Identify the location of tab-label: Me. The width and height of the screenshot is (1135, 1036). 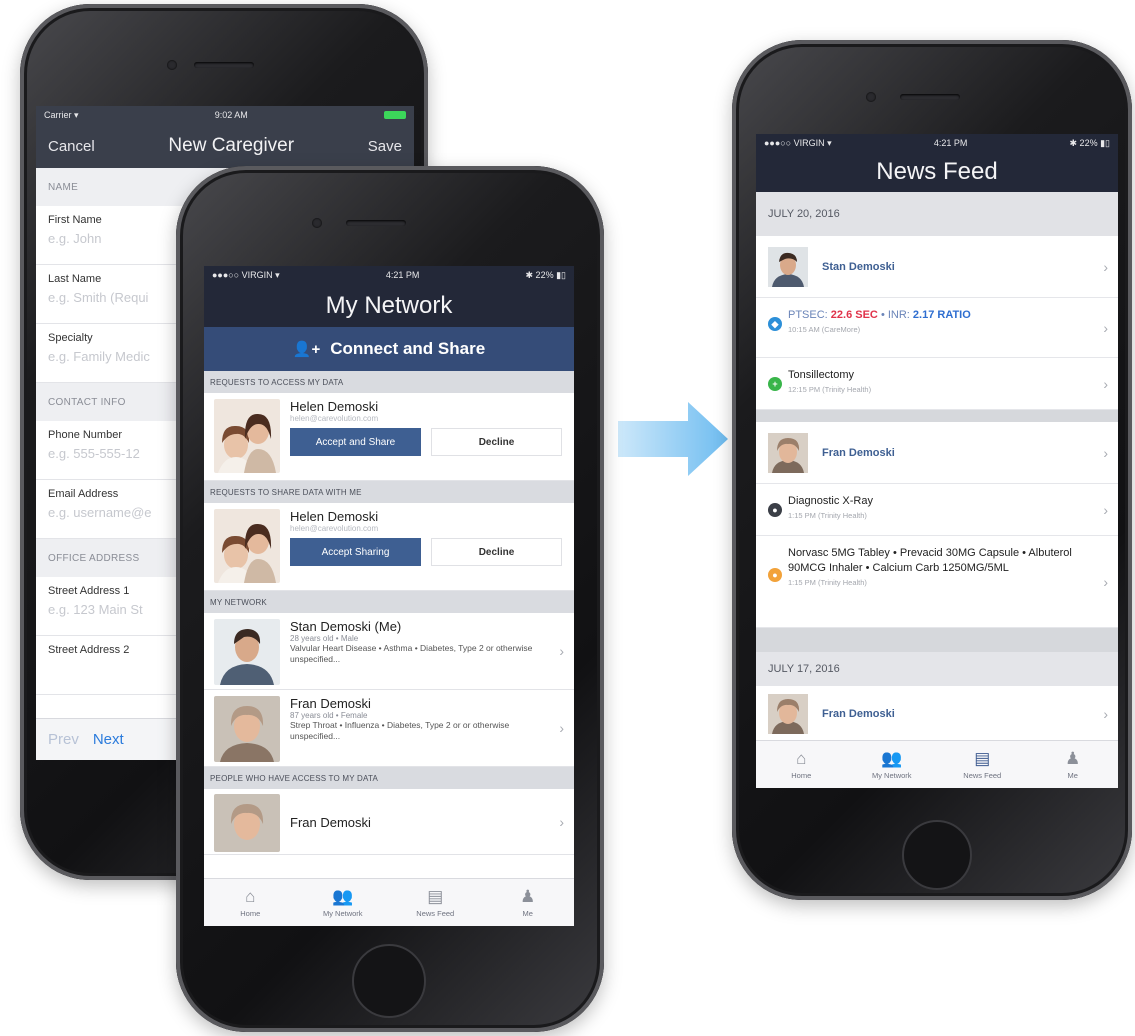
(527, 913).